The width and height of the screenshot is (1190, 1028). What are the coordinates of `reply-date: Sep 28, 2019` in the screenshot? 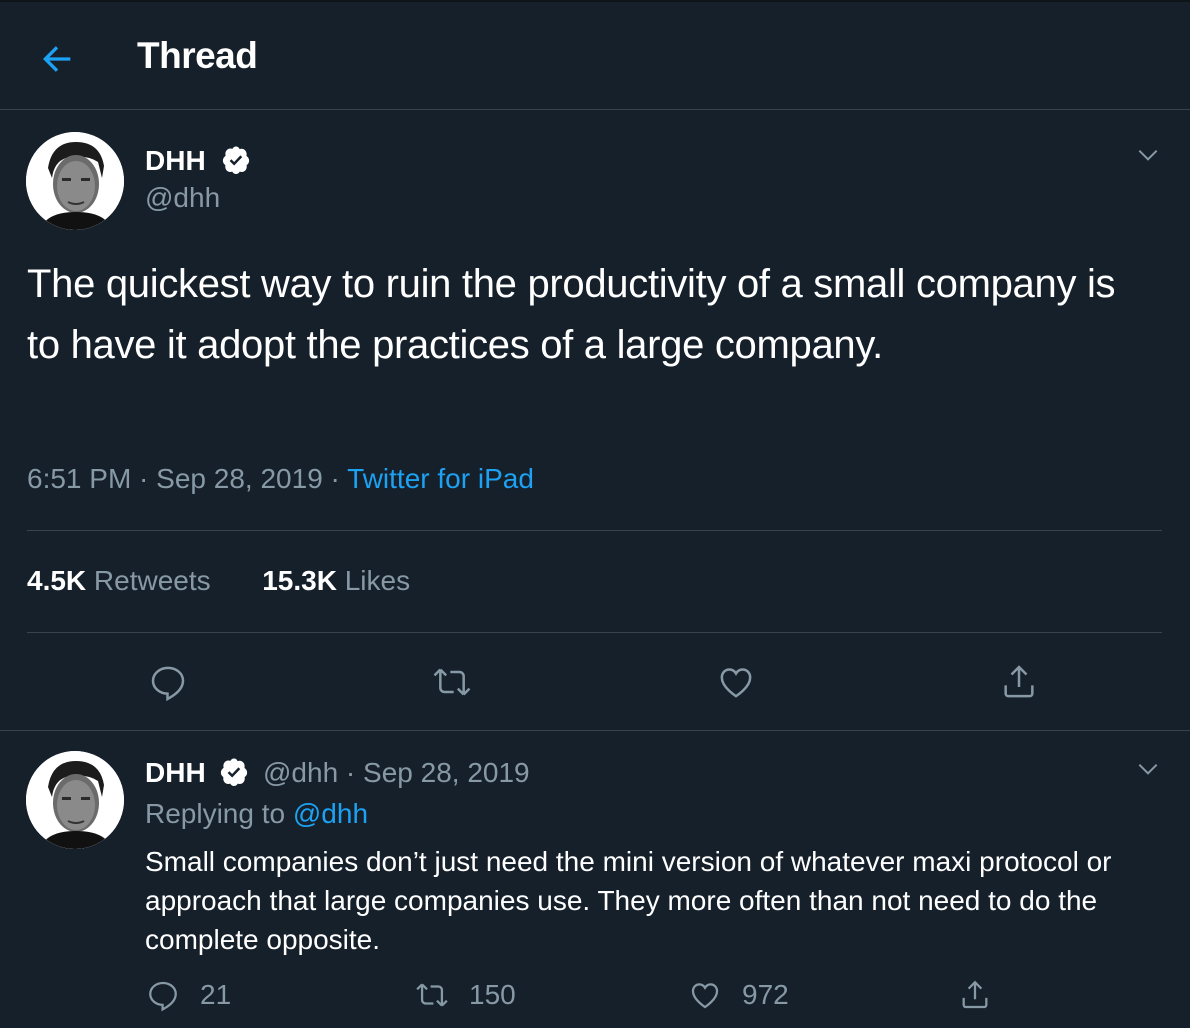 It's located at (446, 772).